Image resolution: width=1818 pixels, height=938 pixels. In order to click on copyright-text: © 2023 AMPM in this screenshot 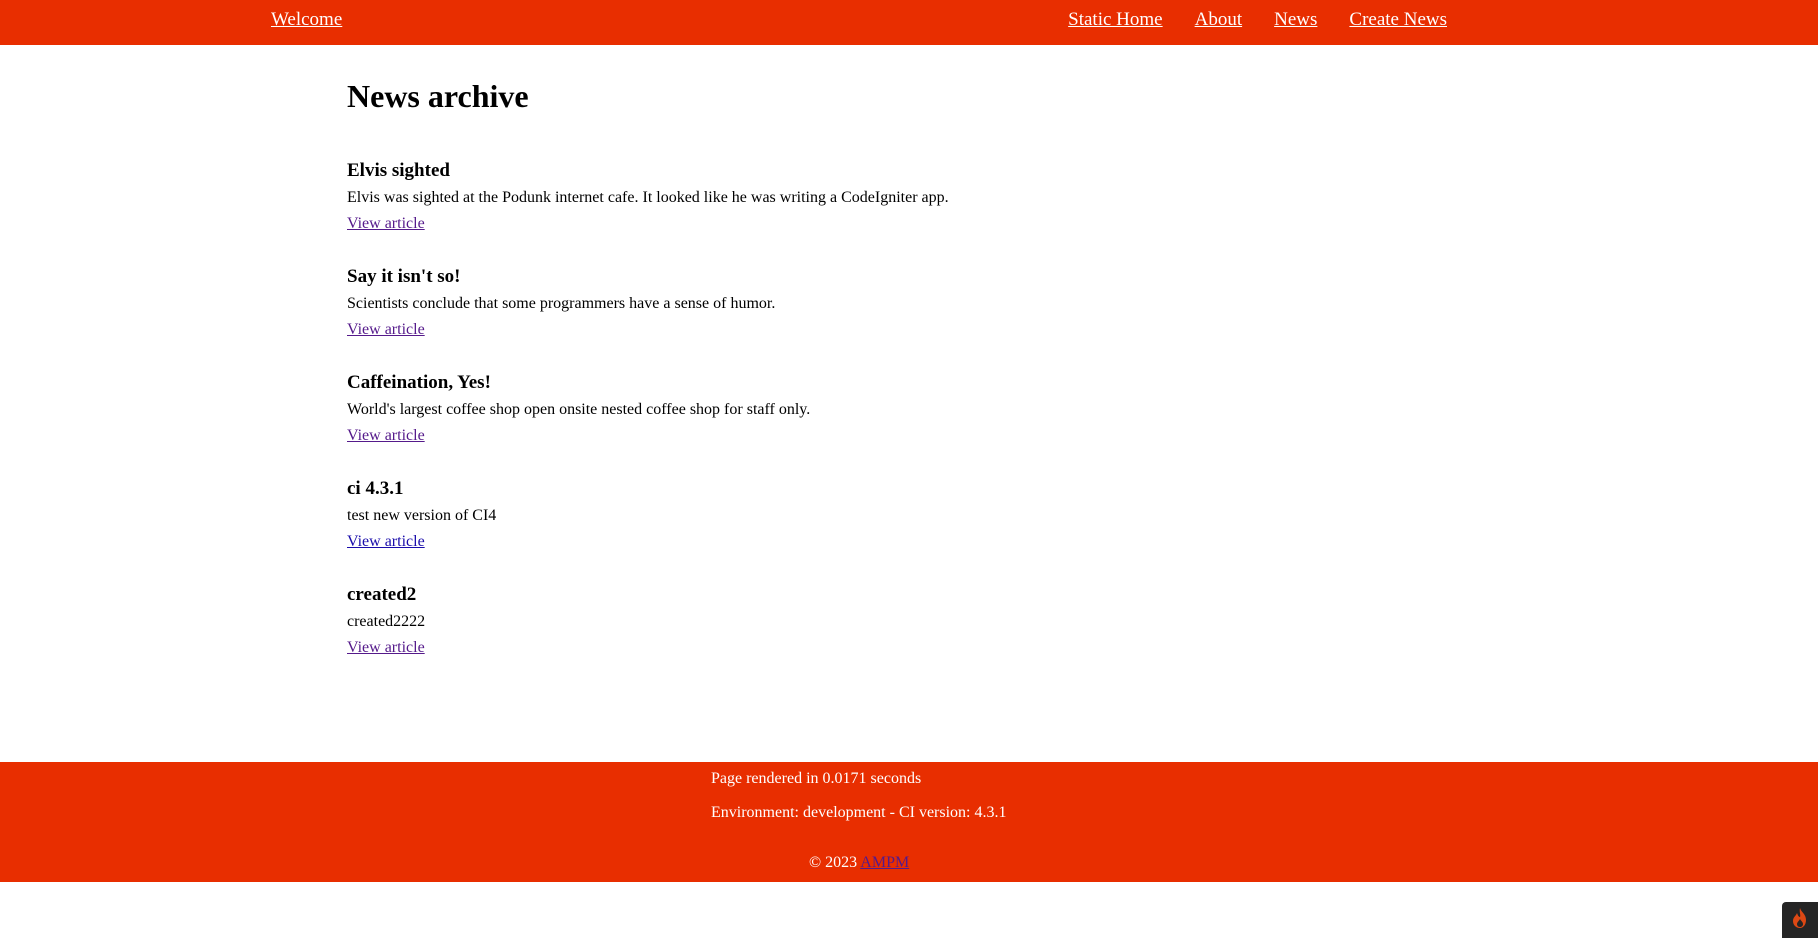, I will do `click(859, 863)`.